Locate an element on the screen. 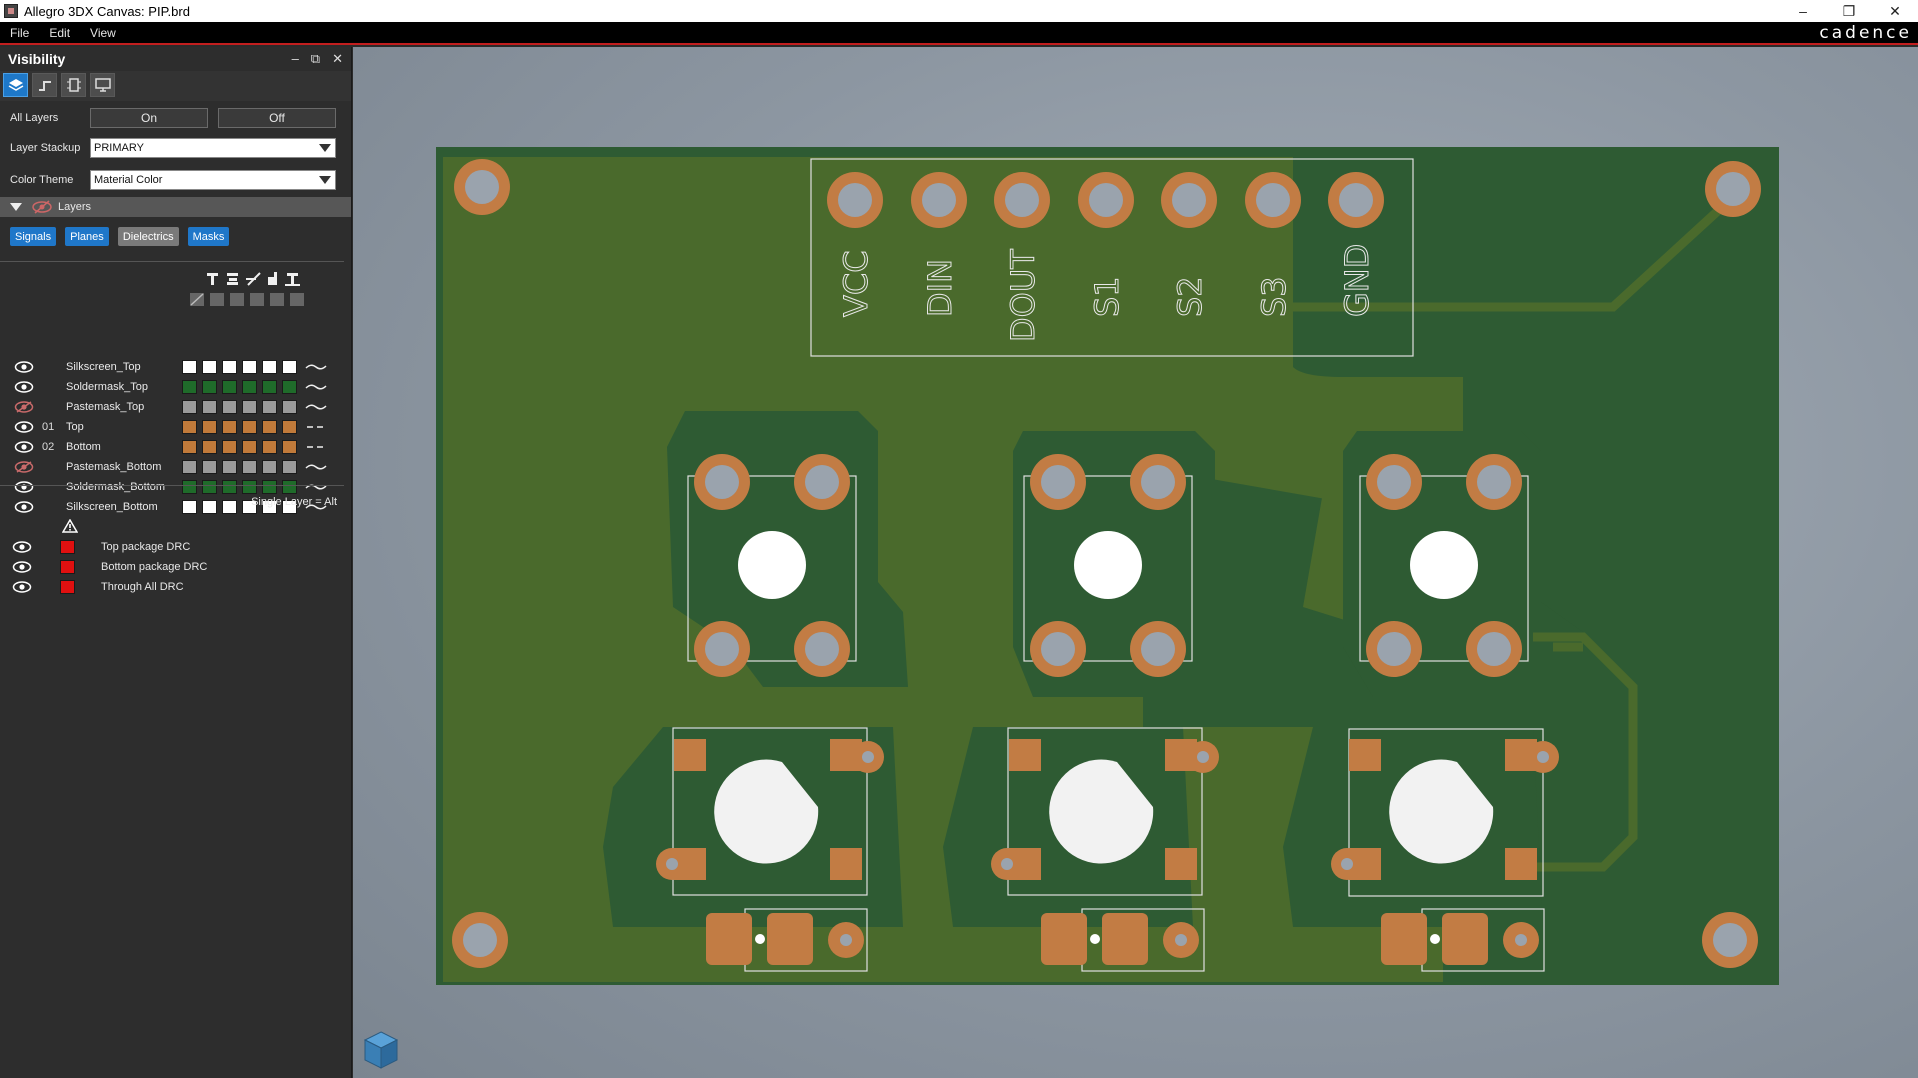 This screenshot has height=1078, width=1918. close-button: ✕ is located at coordinates (1895, 11).